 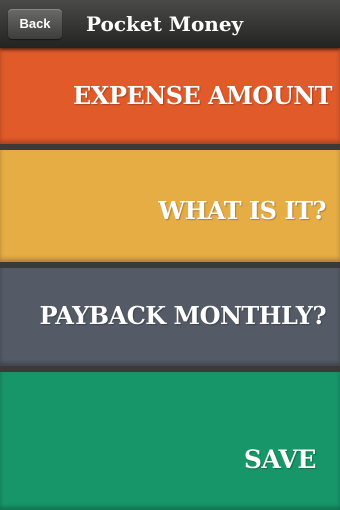 What do you see at coordinates (203, 95) in the screenshot?
I see `expense-amount-label: EXPENSE AMOUNT` at bounding box center [203, 95].